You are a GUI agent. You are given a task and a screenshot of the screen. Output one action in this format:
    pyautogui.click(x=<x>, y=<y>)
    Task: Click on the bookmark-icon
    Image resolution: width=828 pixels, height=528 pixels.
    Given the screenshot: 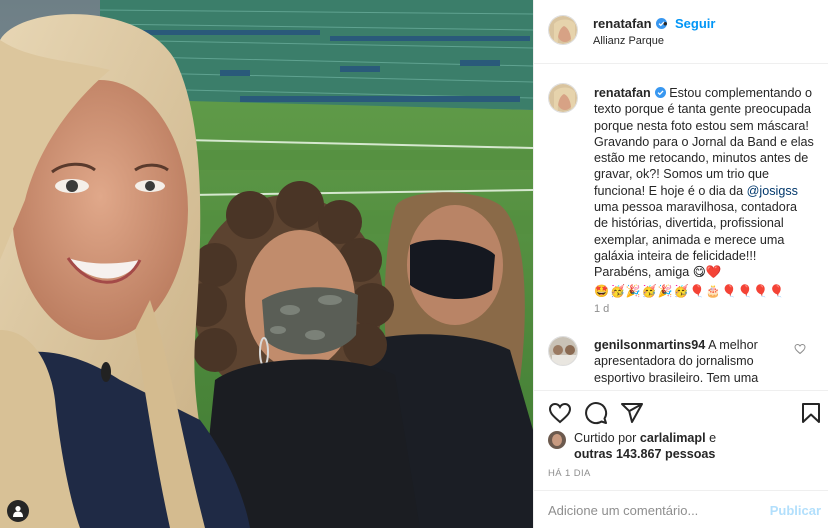 What is the action you would take?
    pyautogui.click(x=811, y=413)
    